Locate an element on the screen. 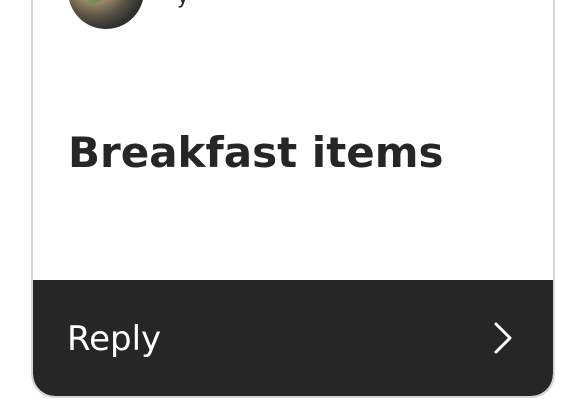 This screenshot has height=419, width=575. avatar-image-detail is located at coordinates (99, 3).